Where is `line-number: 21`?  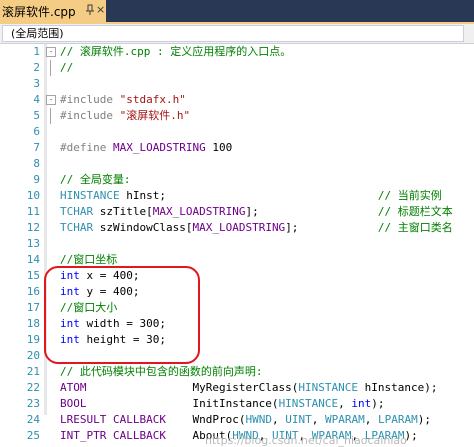 line-number: 21 is located at coordinates (33, 371).